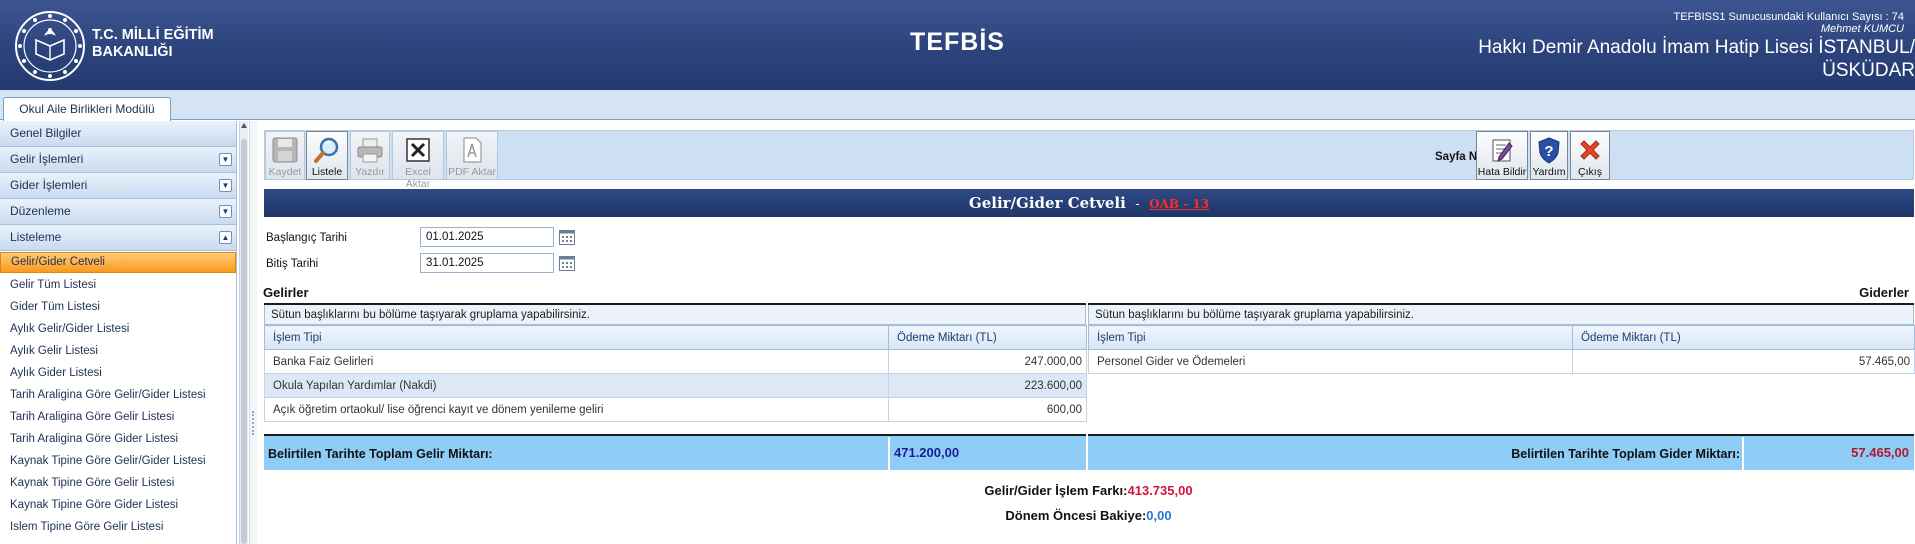  Describe the element at coordinates (1330, 361) in the screenshot. I see `expense-type-cell: Personel Gider ve Ödemeleri` at that location.